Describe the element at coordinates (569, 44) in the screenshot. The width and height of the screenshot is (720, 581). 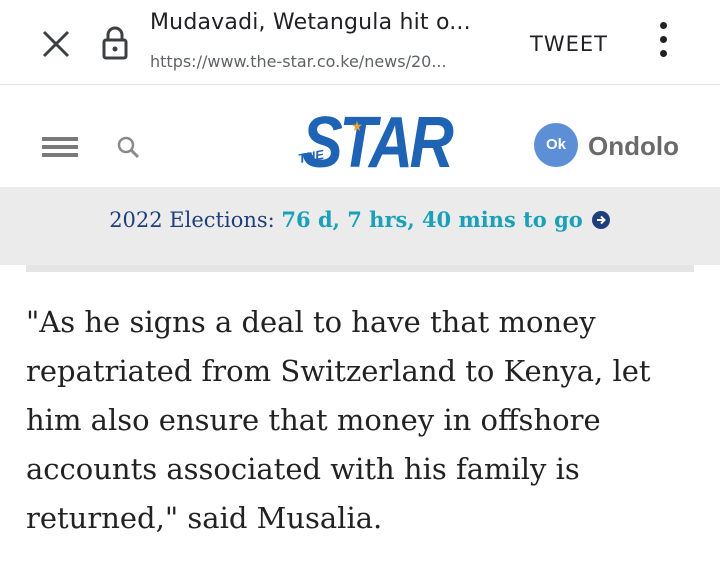
I see `tweet-button: TWEET` at that location.